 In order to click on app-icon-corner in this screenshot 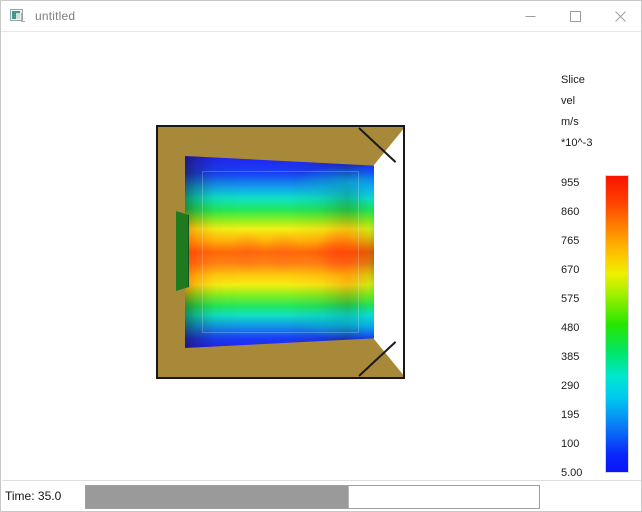, I will do `click(23, 17)`.